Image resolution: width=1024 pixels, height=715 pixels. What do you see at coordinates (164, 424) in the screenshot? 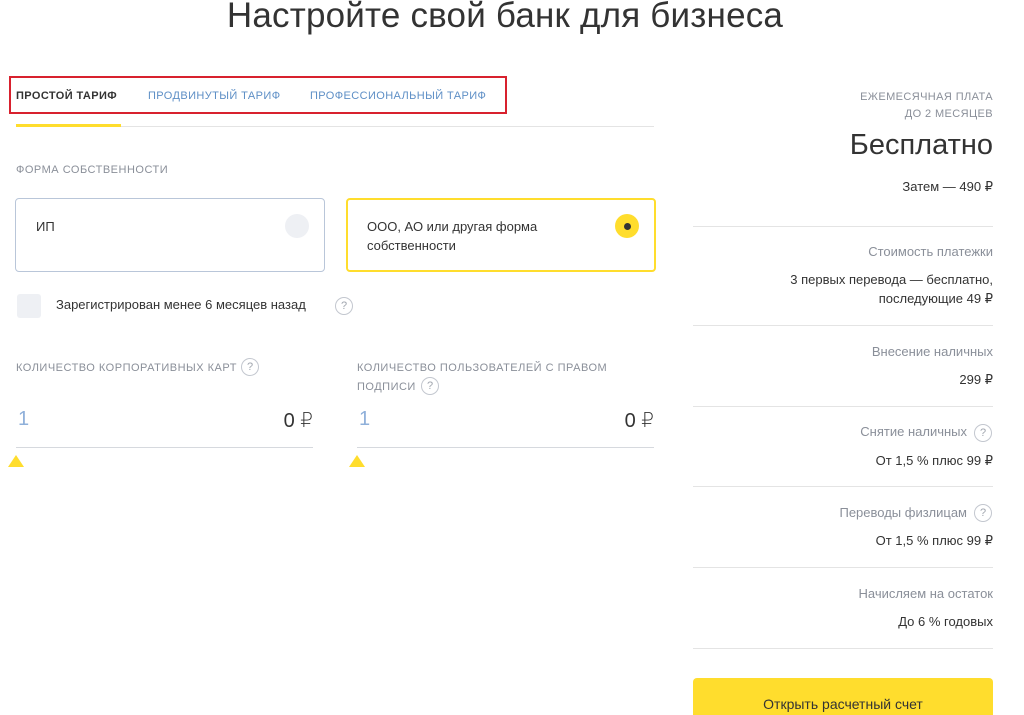
I see `cards-count-field: 1 0 ₽` at bounding box center [164, 424].